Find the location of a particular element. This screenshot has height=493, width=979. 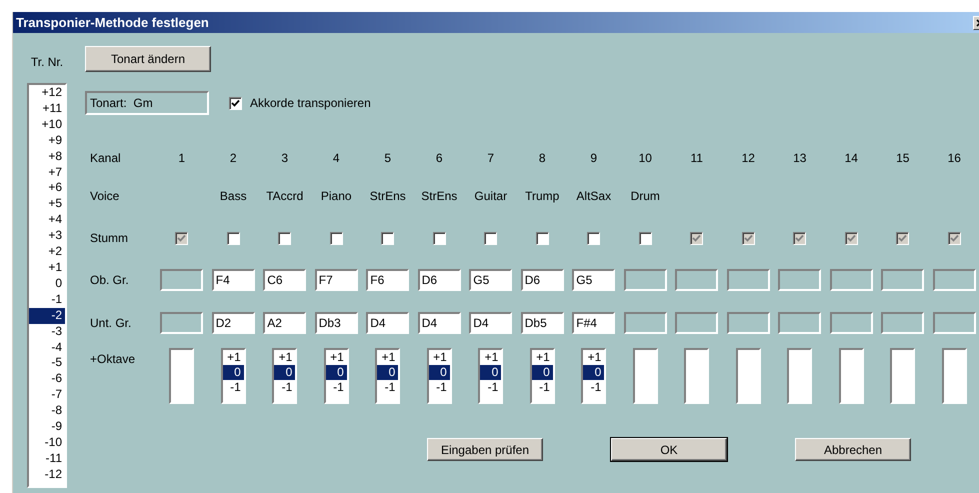

channel-number: 14 is located at coordinates (851, 158).